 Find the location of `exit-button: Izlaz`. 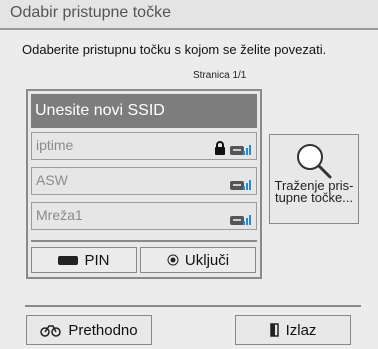

exit-button: Izlaz is located at coordinates (293, 330).